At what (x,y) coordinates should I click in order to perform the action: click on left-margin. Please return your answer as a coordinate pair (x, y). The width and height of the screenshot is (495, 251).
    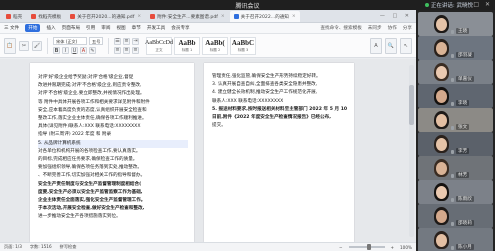
    Looking at the image, I should click on (15, 150).